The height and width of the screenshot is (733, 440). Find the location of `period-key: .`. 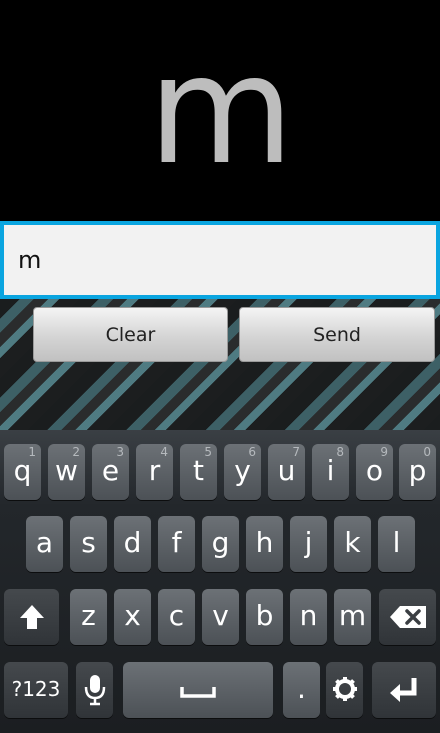

period-key: . is located at coordinates (301, 690).